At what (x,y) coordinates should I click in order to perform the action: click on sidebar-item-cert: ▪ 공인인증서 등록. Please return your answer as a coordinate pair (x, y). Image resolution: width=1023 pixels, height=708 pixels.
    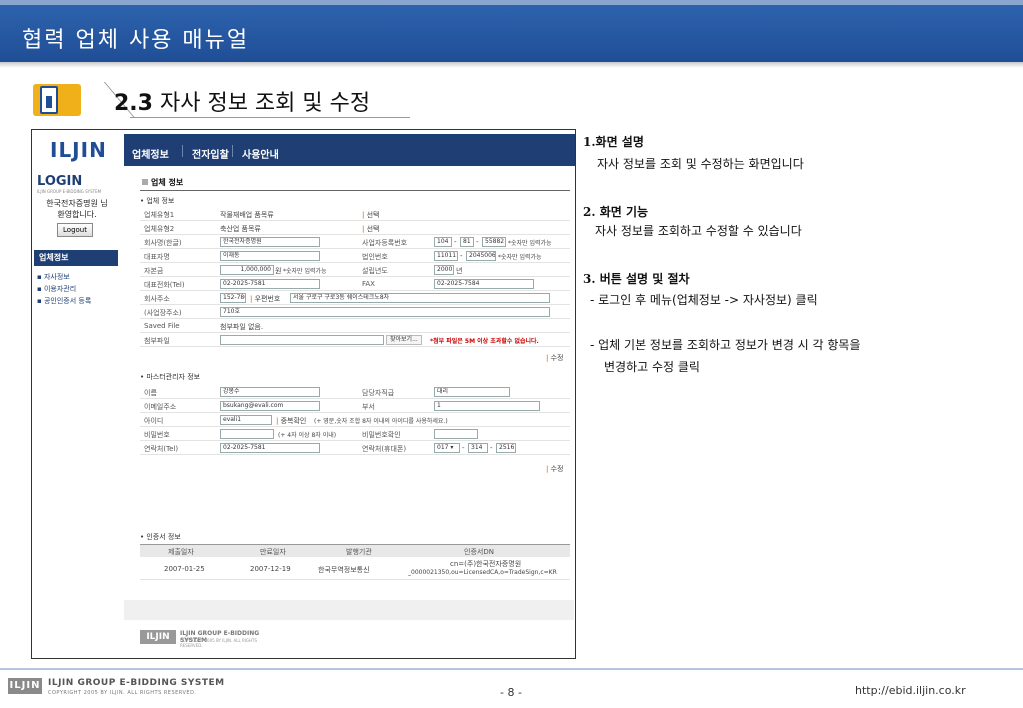
    Looking at the image, I should click on (64, 301).